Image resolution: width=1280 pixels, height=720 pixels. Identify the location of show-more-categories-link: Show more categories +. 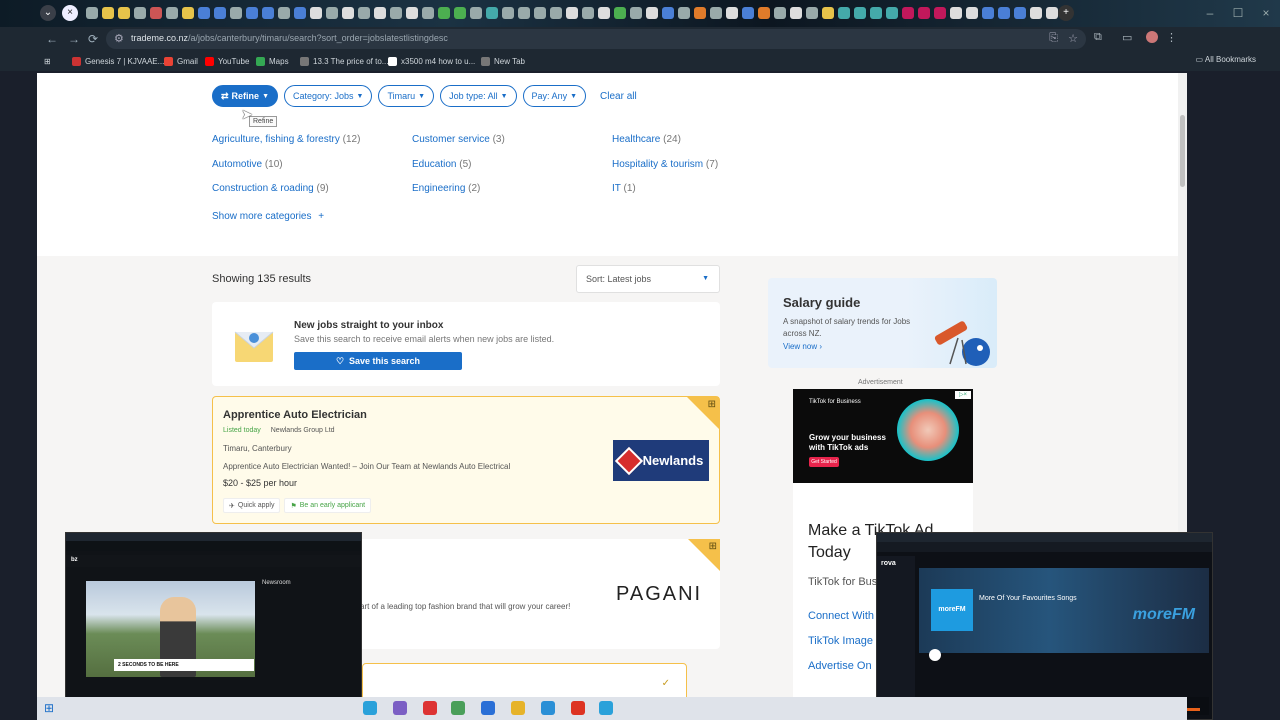
(268, 216).